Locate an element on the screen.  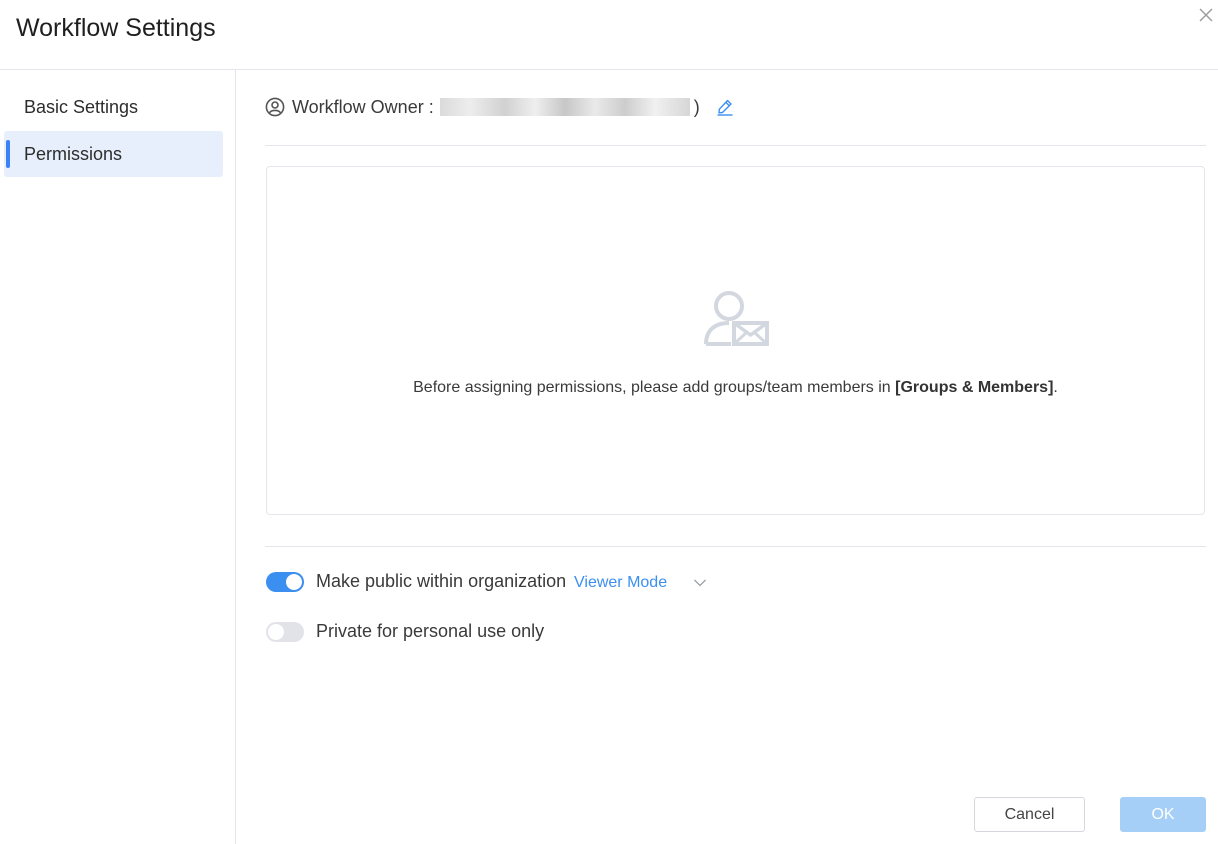
sidebar-item-label: Basic Settings is located at coordinates (81, 107).